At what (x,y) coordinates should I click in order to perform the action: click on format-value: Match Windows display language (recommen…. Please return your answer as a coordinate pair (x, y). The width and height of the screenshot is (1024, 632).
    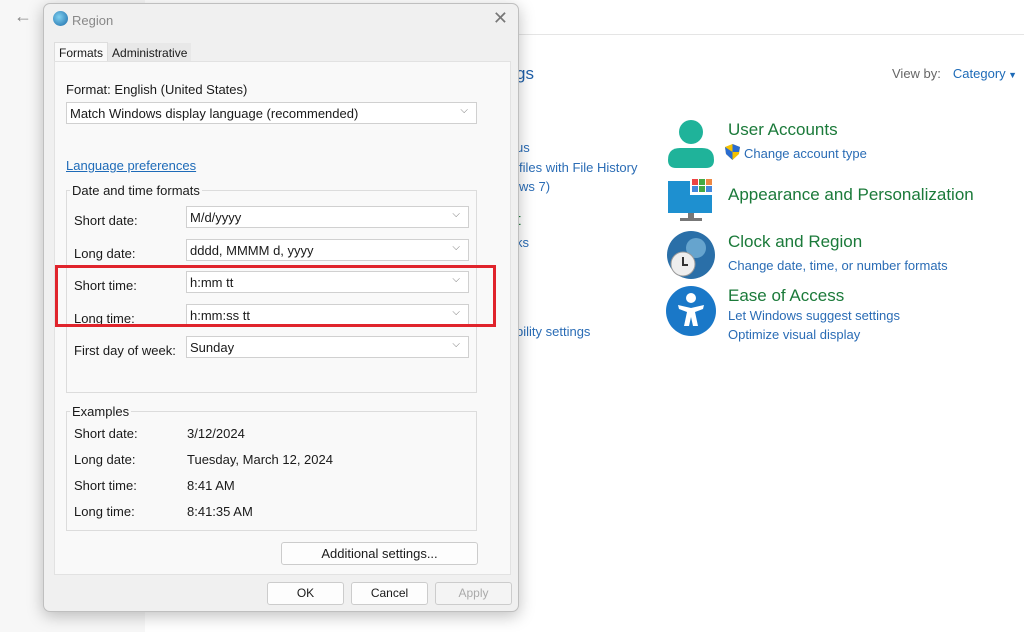
    Looking at the image, I should click on (214, 113).